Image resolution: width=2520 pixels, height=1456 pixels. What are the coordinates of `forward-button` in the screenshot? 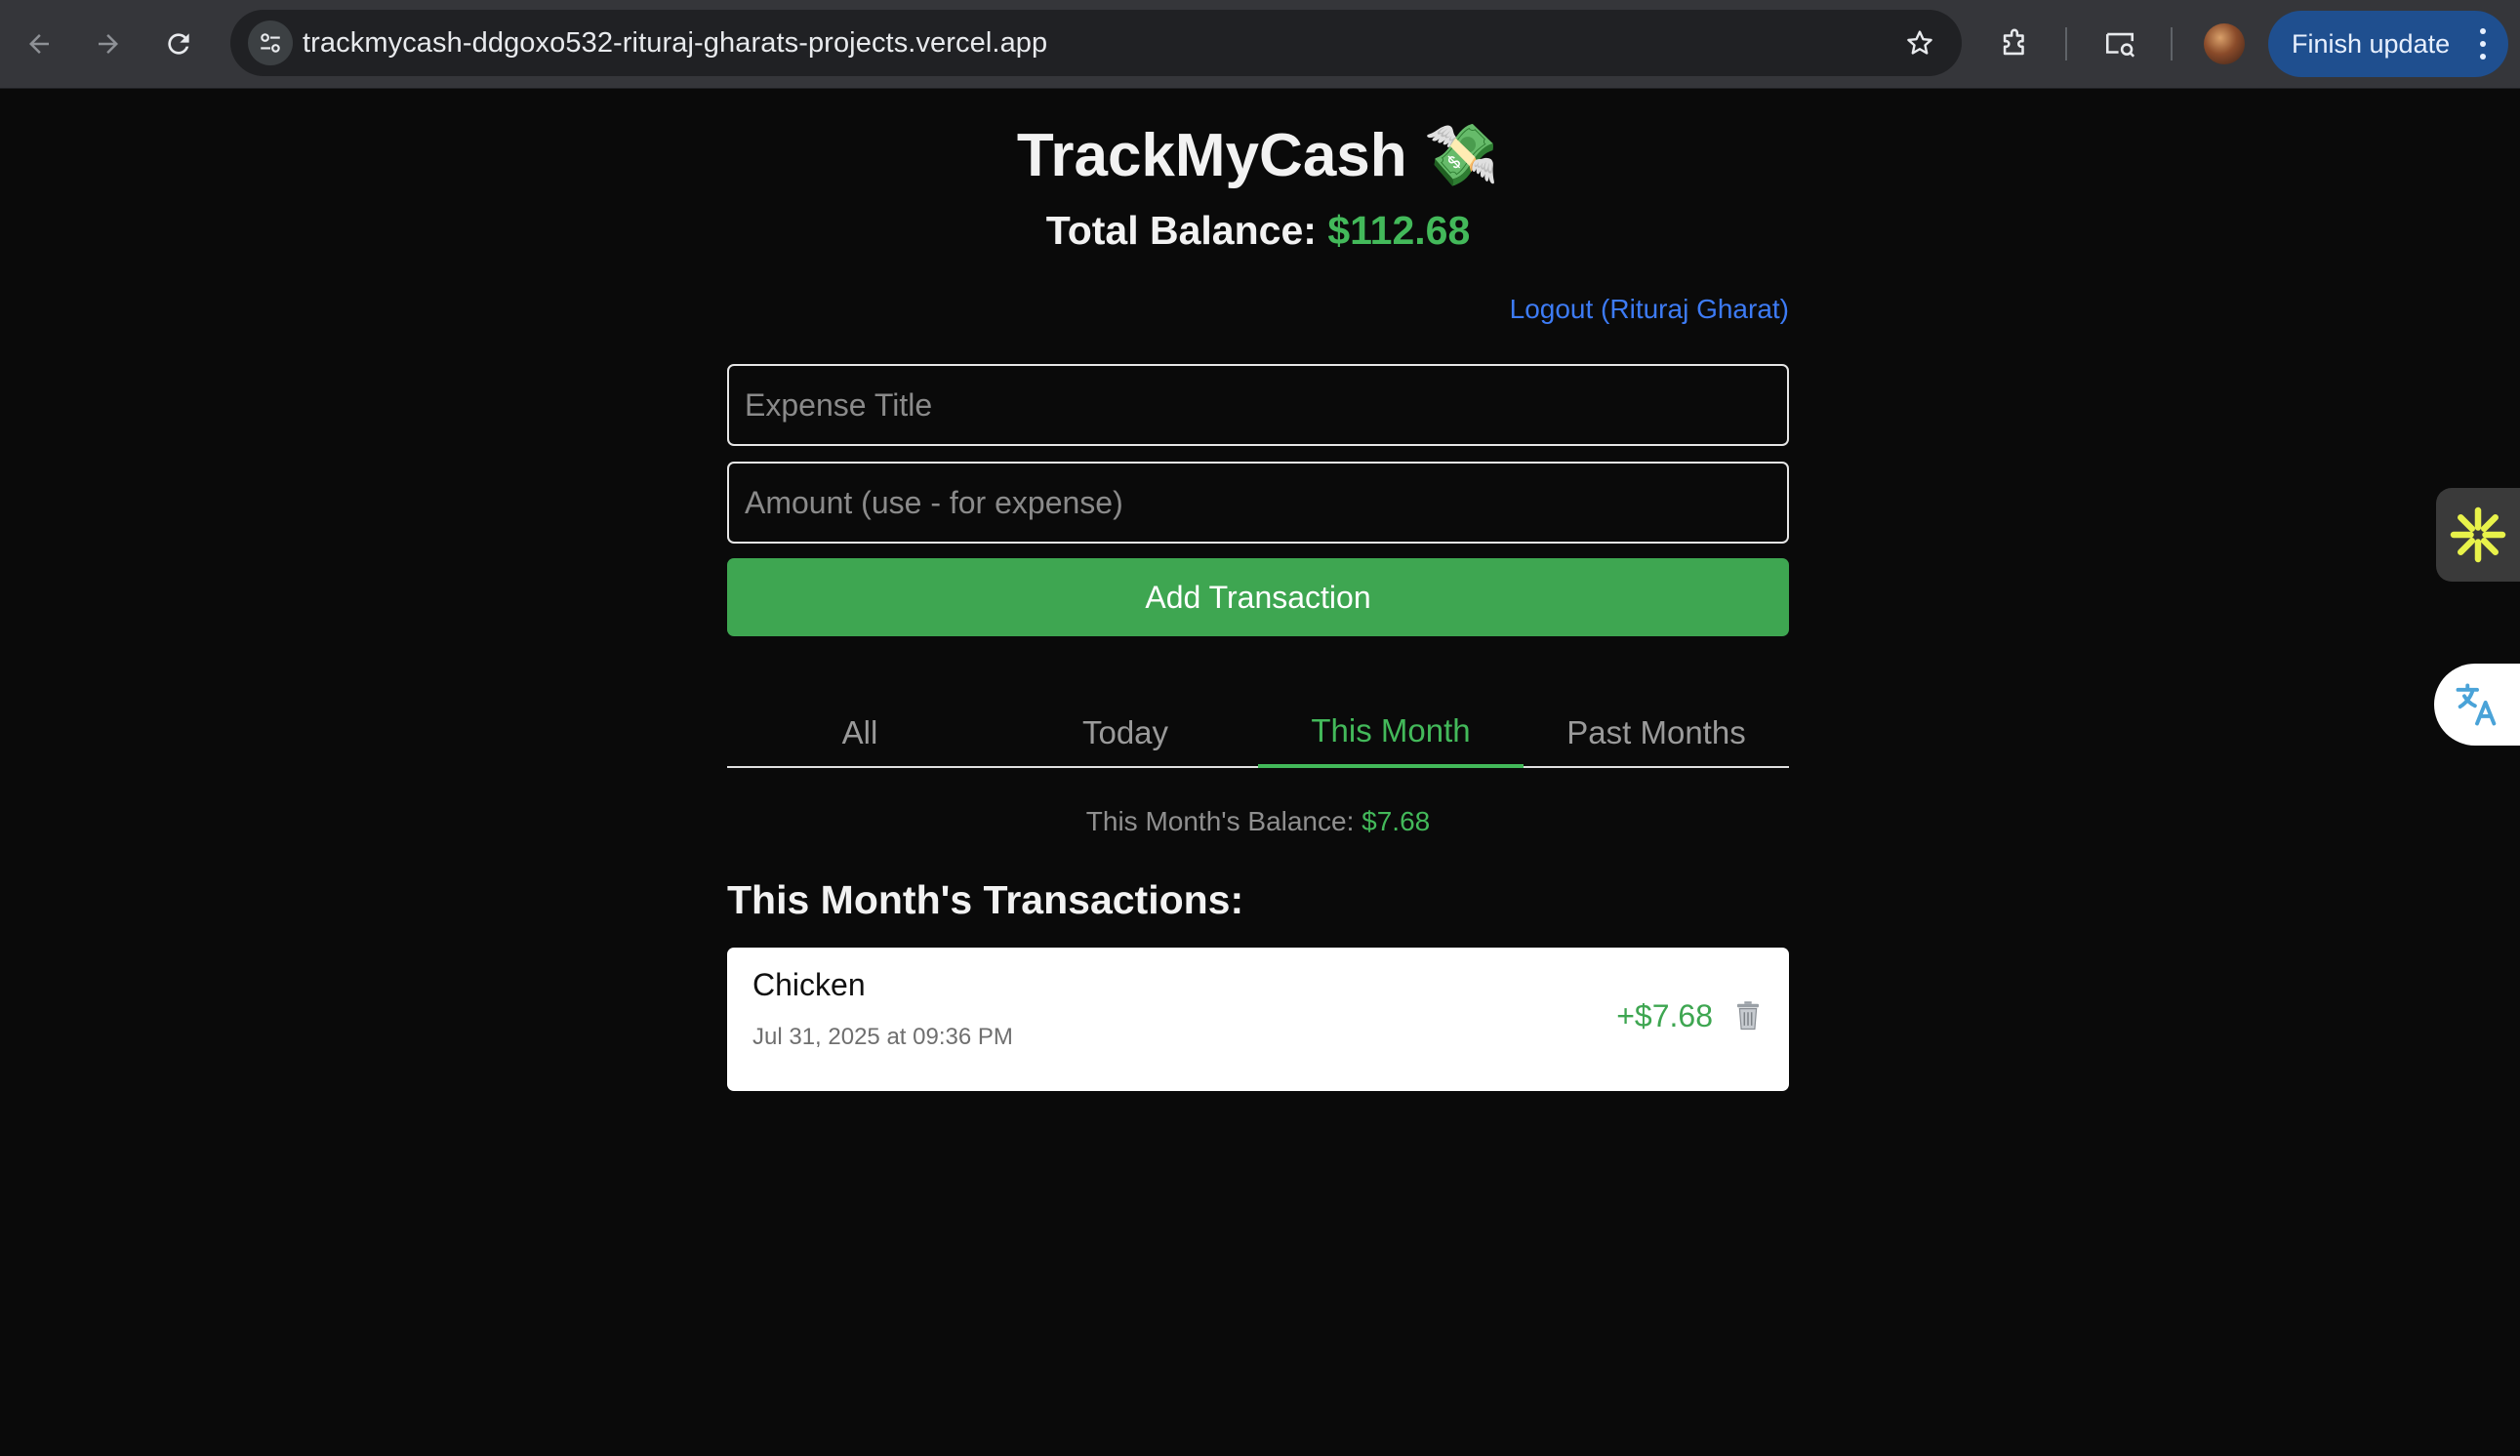 It's located at (108, 44).